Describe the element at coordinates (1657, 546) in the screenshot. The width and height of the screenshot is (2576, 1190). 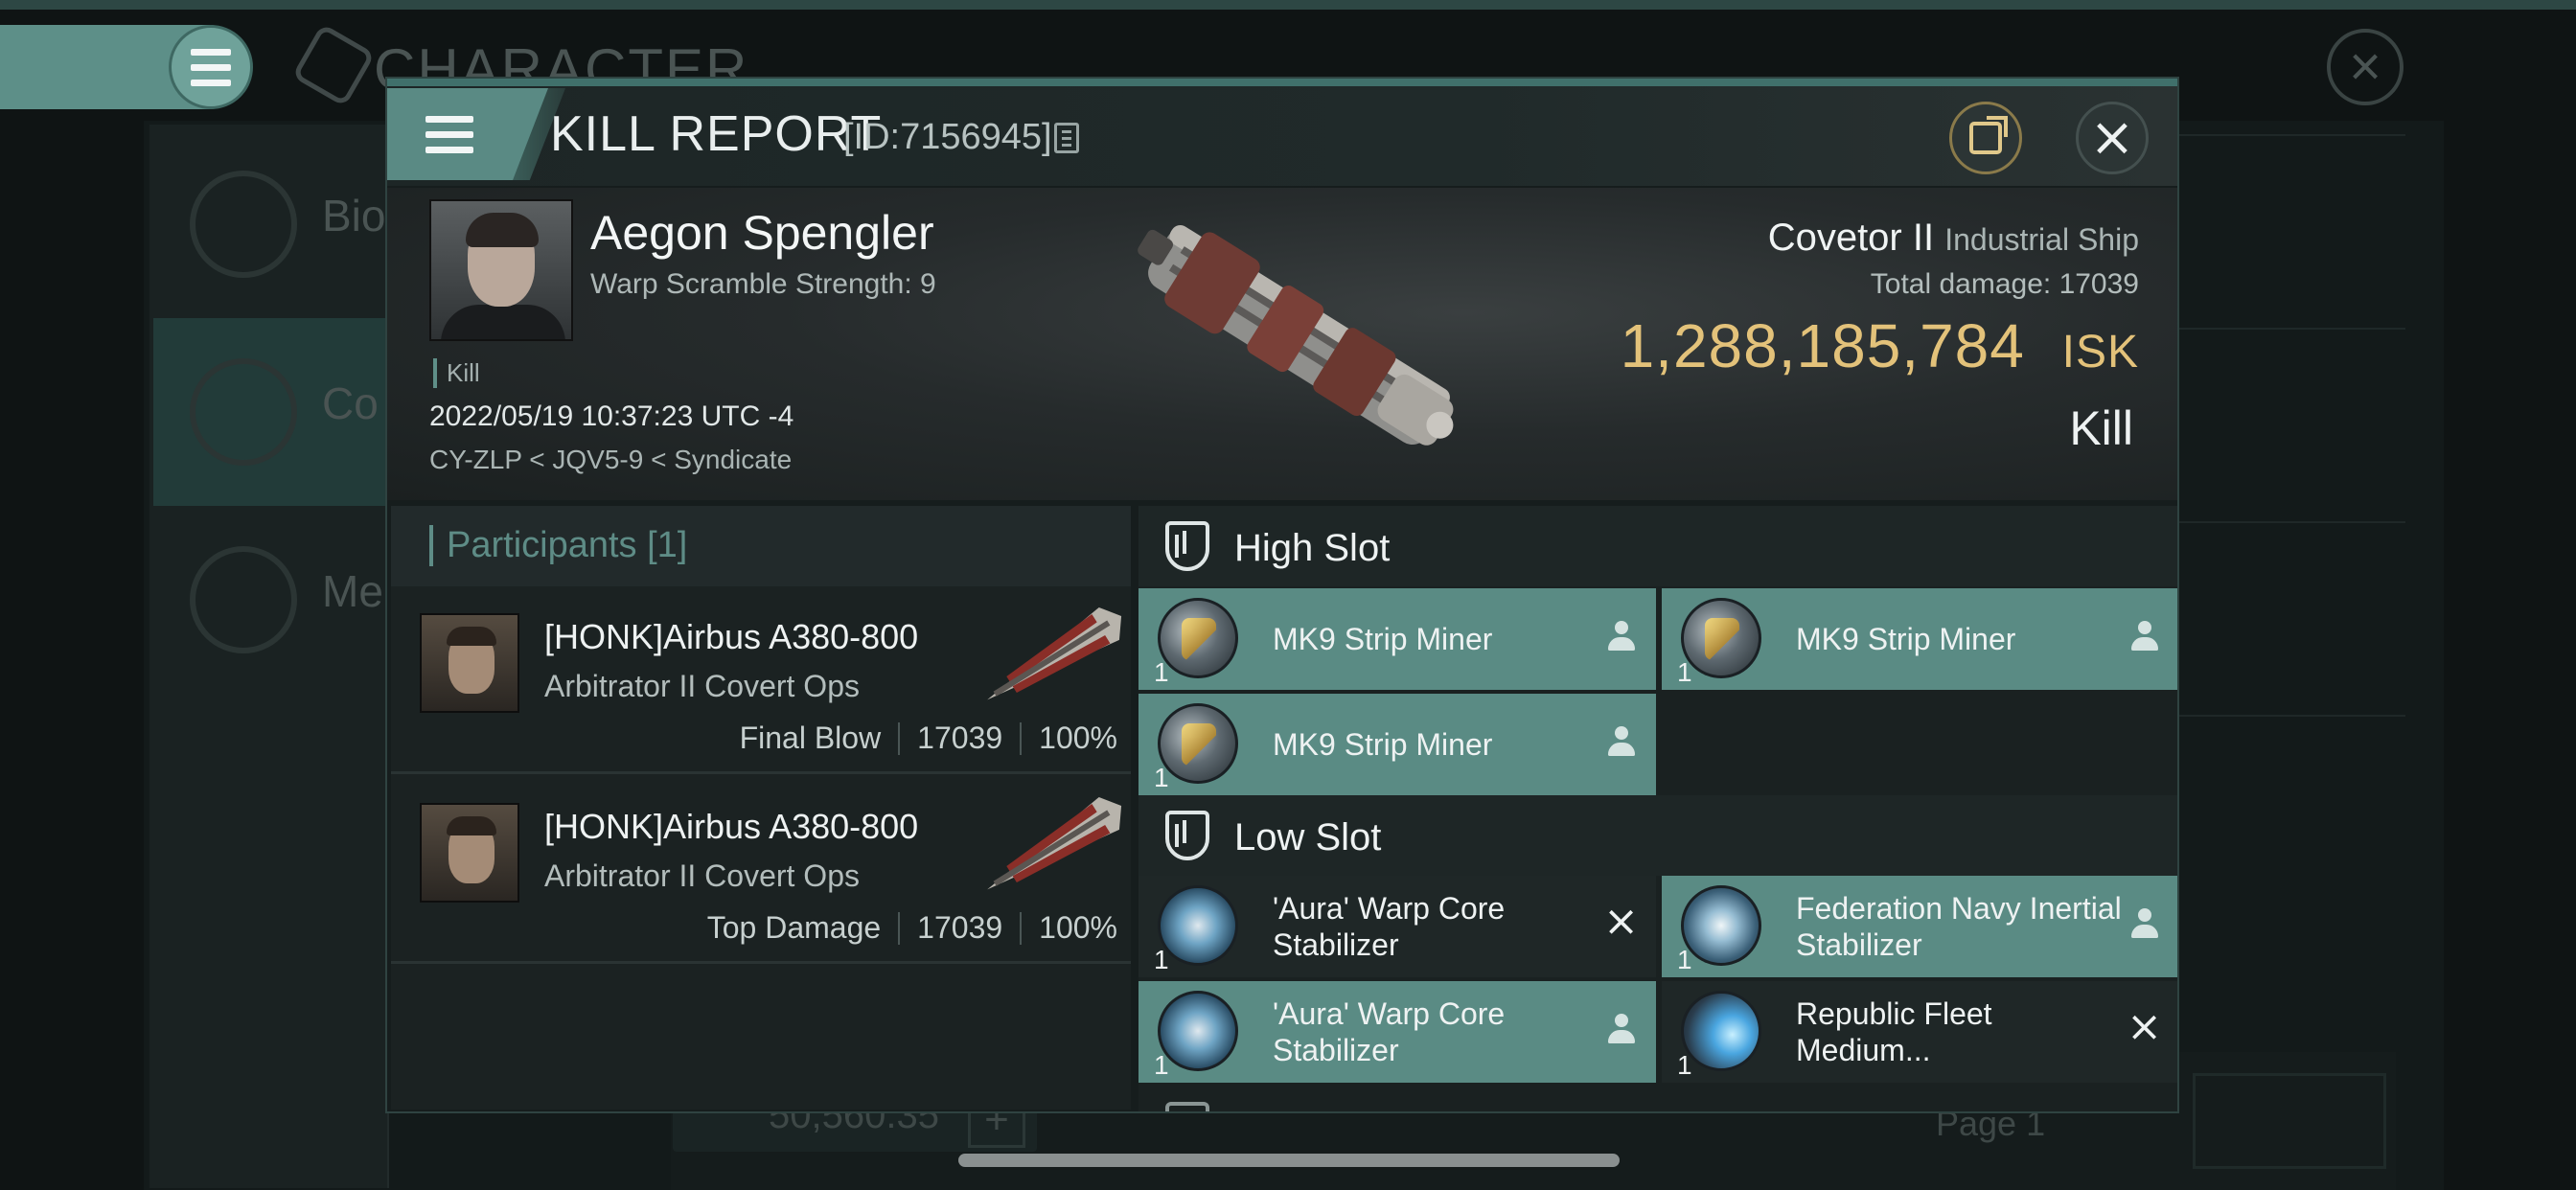
I see `high-slot-header: High Slot` at that location.